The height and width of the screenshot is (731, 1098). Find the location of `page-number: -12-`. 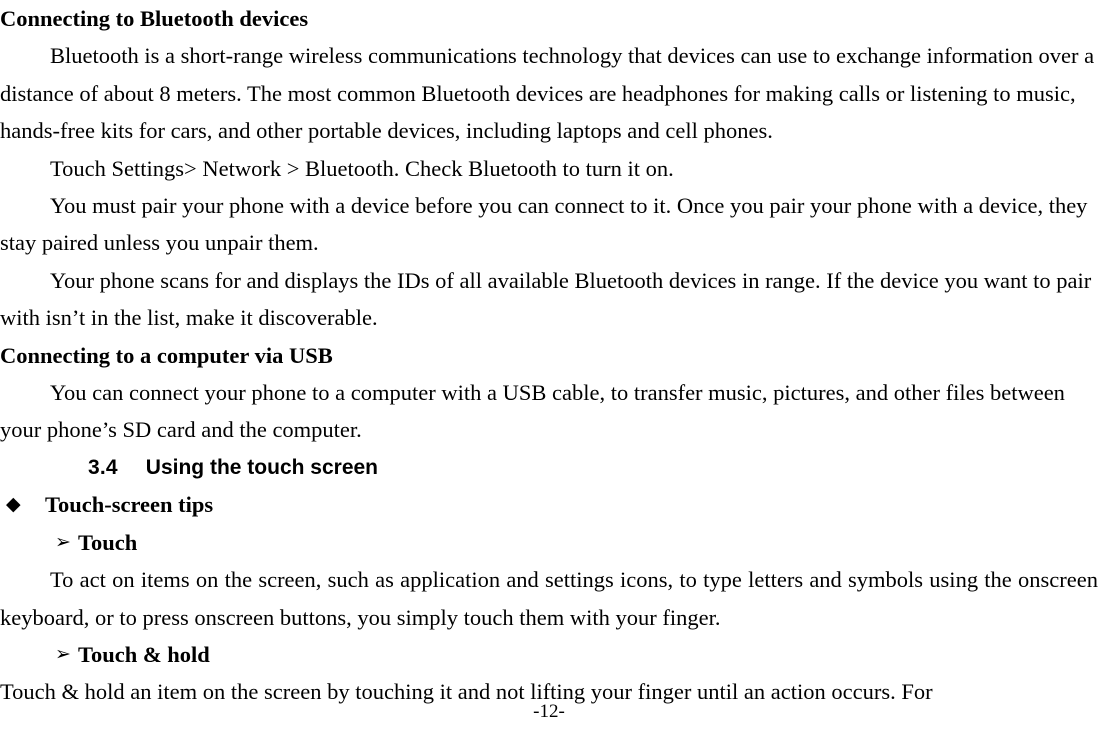

page-number: -12- is located at coordinates (549, 711).